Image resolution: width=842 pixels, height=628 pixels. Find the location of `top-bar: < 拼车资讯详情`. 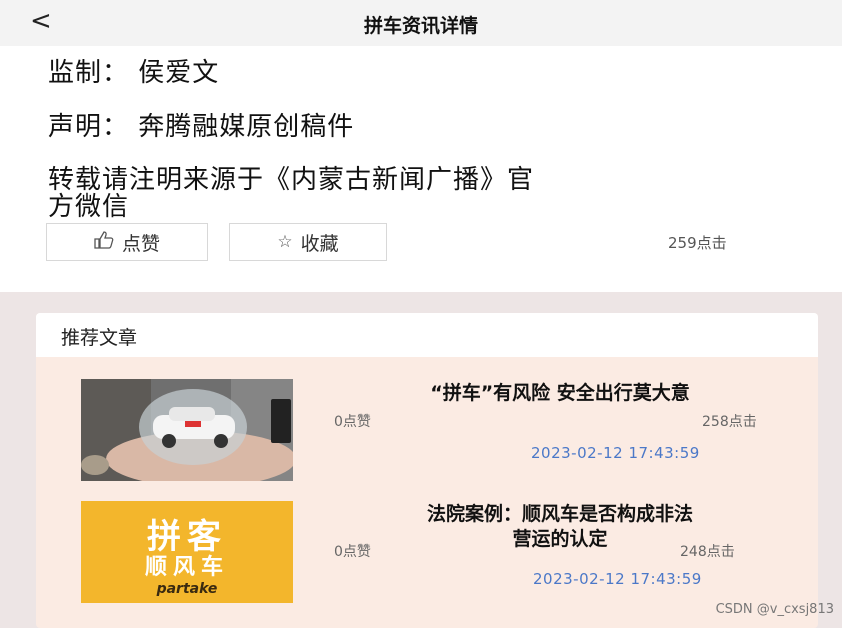

top-bar: < 拼车资讯详情 is located at coordinates (421, 23).